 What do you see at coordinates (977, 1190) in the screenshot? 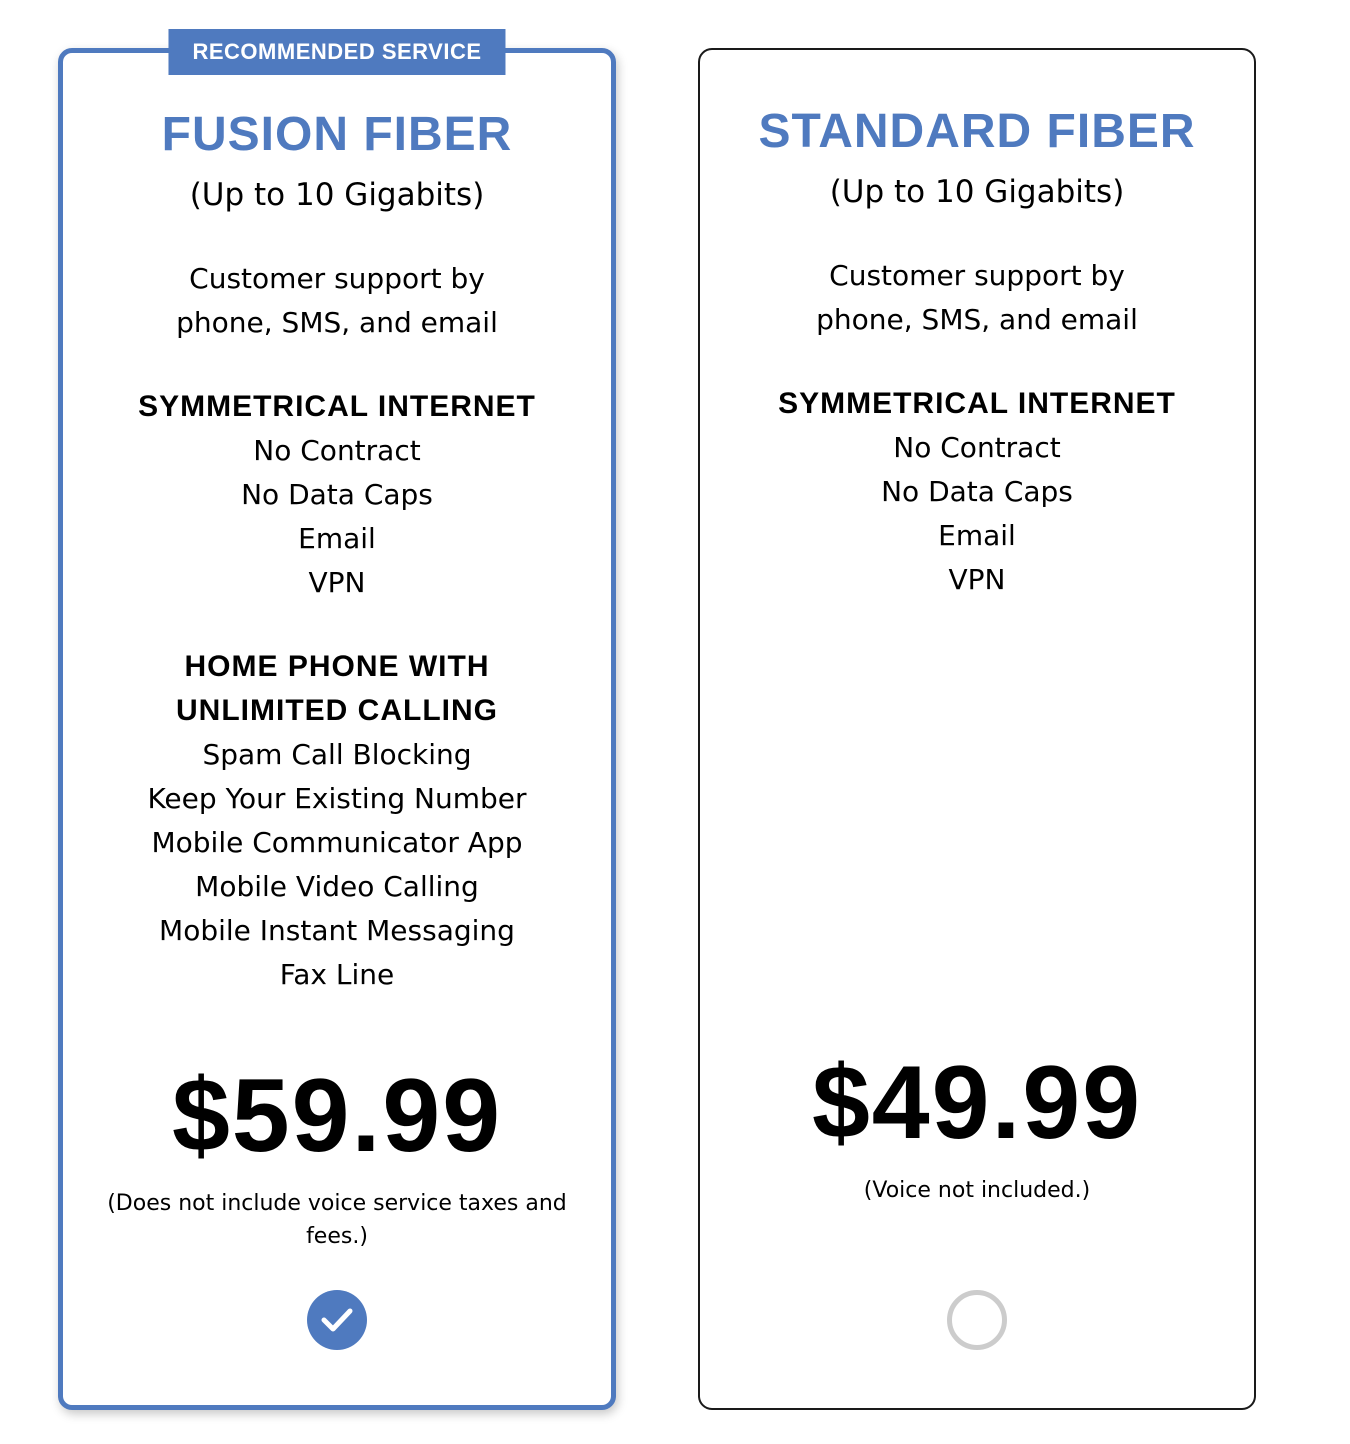
I see `price-note: (Voice not included.)` at bounding box center [977, 1190].